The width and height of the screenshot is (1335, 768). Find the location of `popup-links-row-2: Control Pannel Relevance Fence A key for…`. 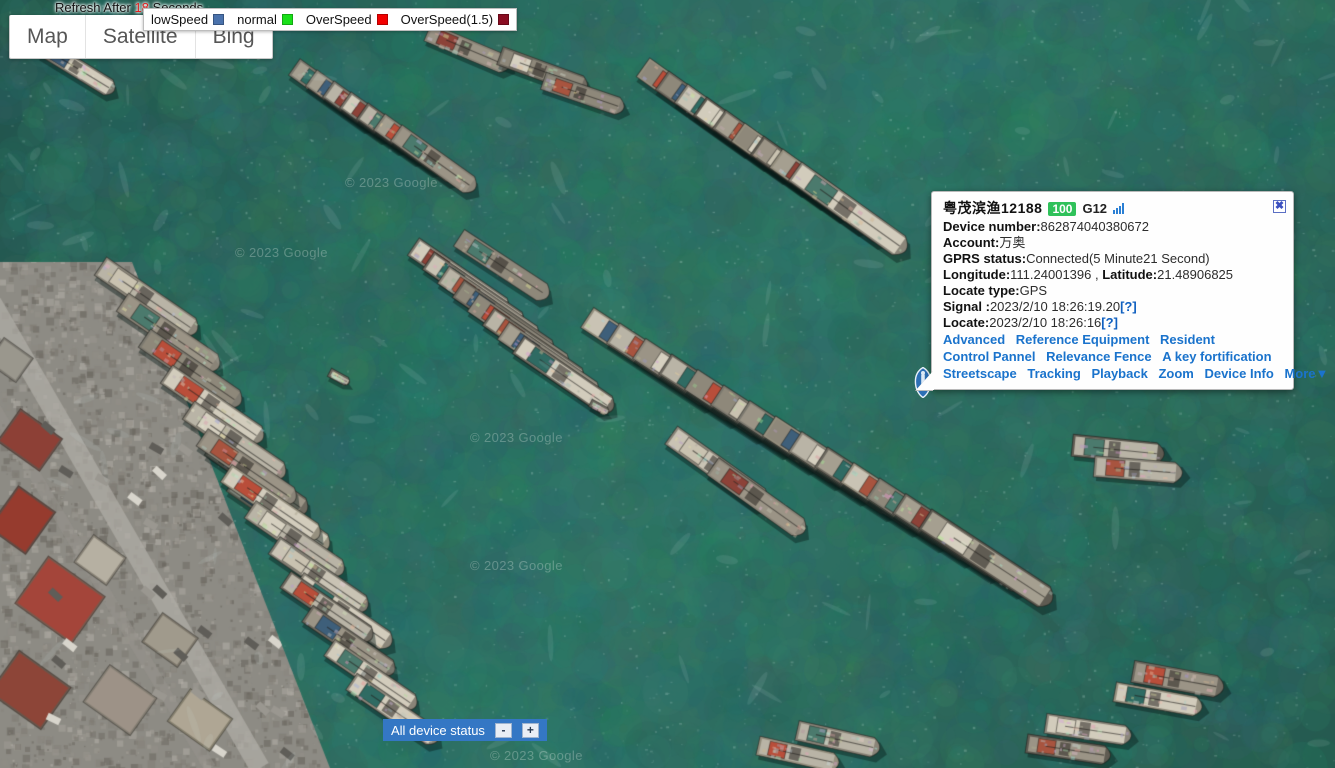

popup-links-row-2: Control Pannel Relevance Fence A key for… is located at coordinates (1112, 356).